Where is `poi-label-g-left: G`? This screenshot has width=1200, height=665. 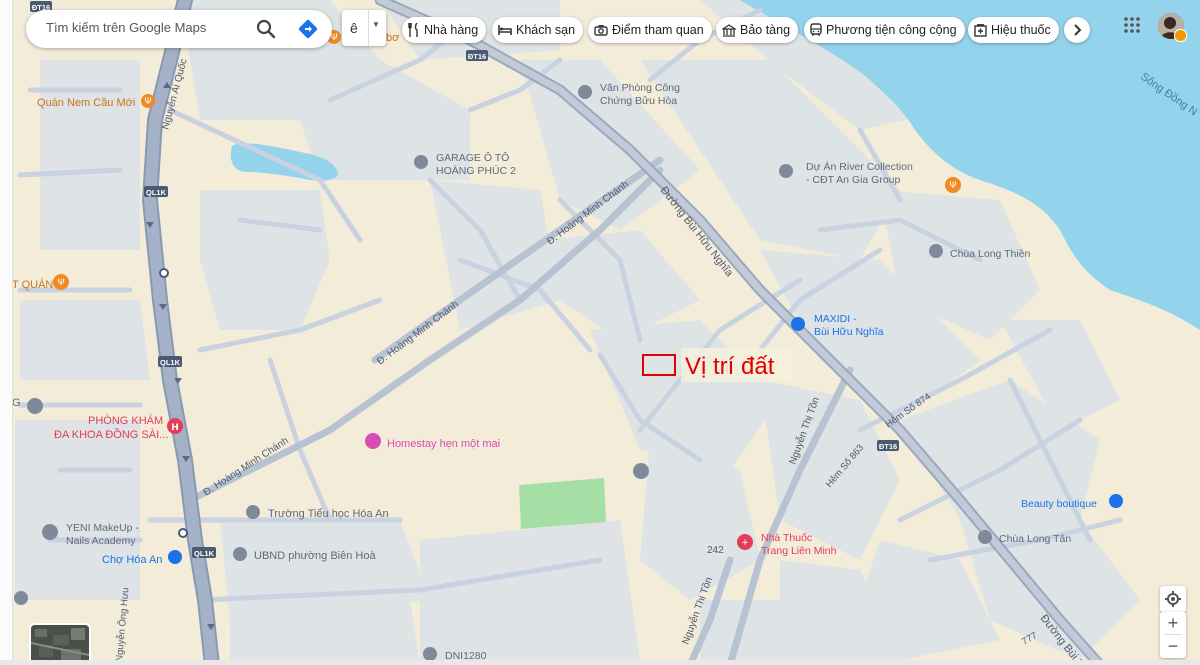
poi-label-g-left: G is located at coordinates (16, 403).